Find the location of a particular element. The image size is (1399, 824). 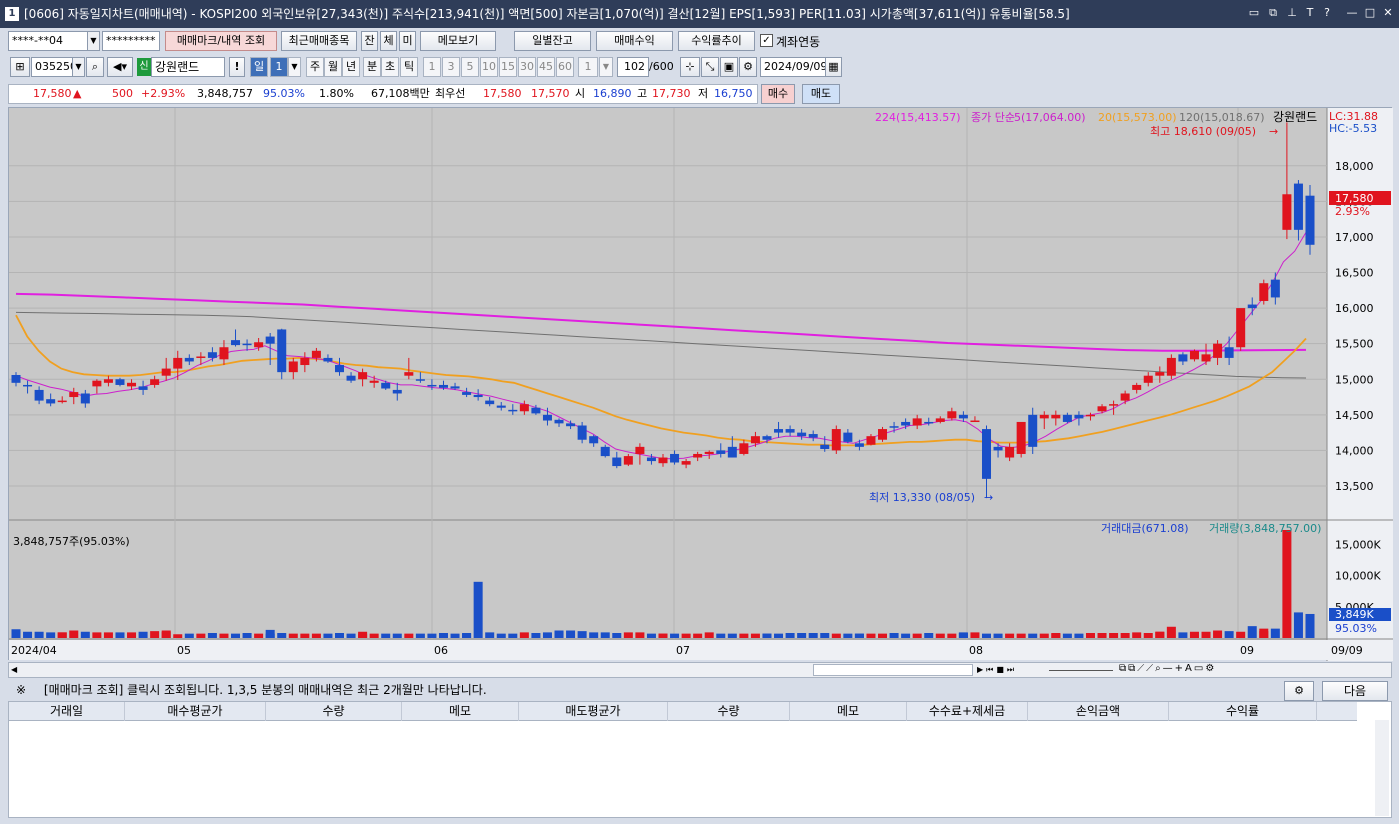

trade-mark-query-button: 매매마크/내역 조회 is located at coordinates (221, 41).